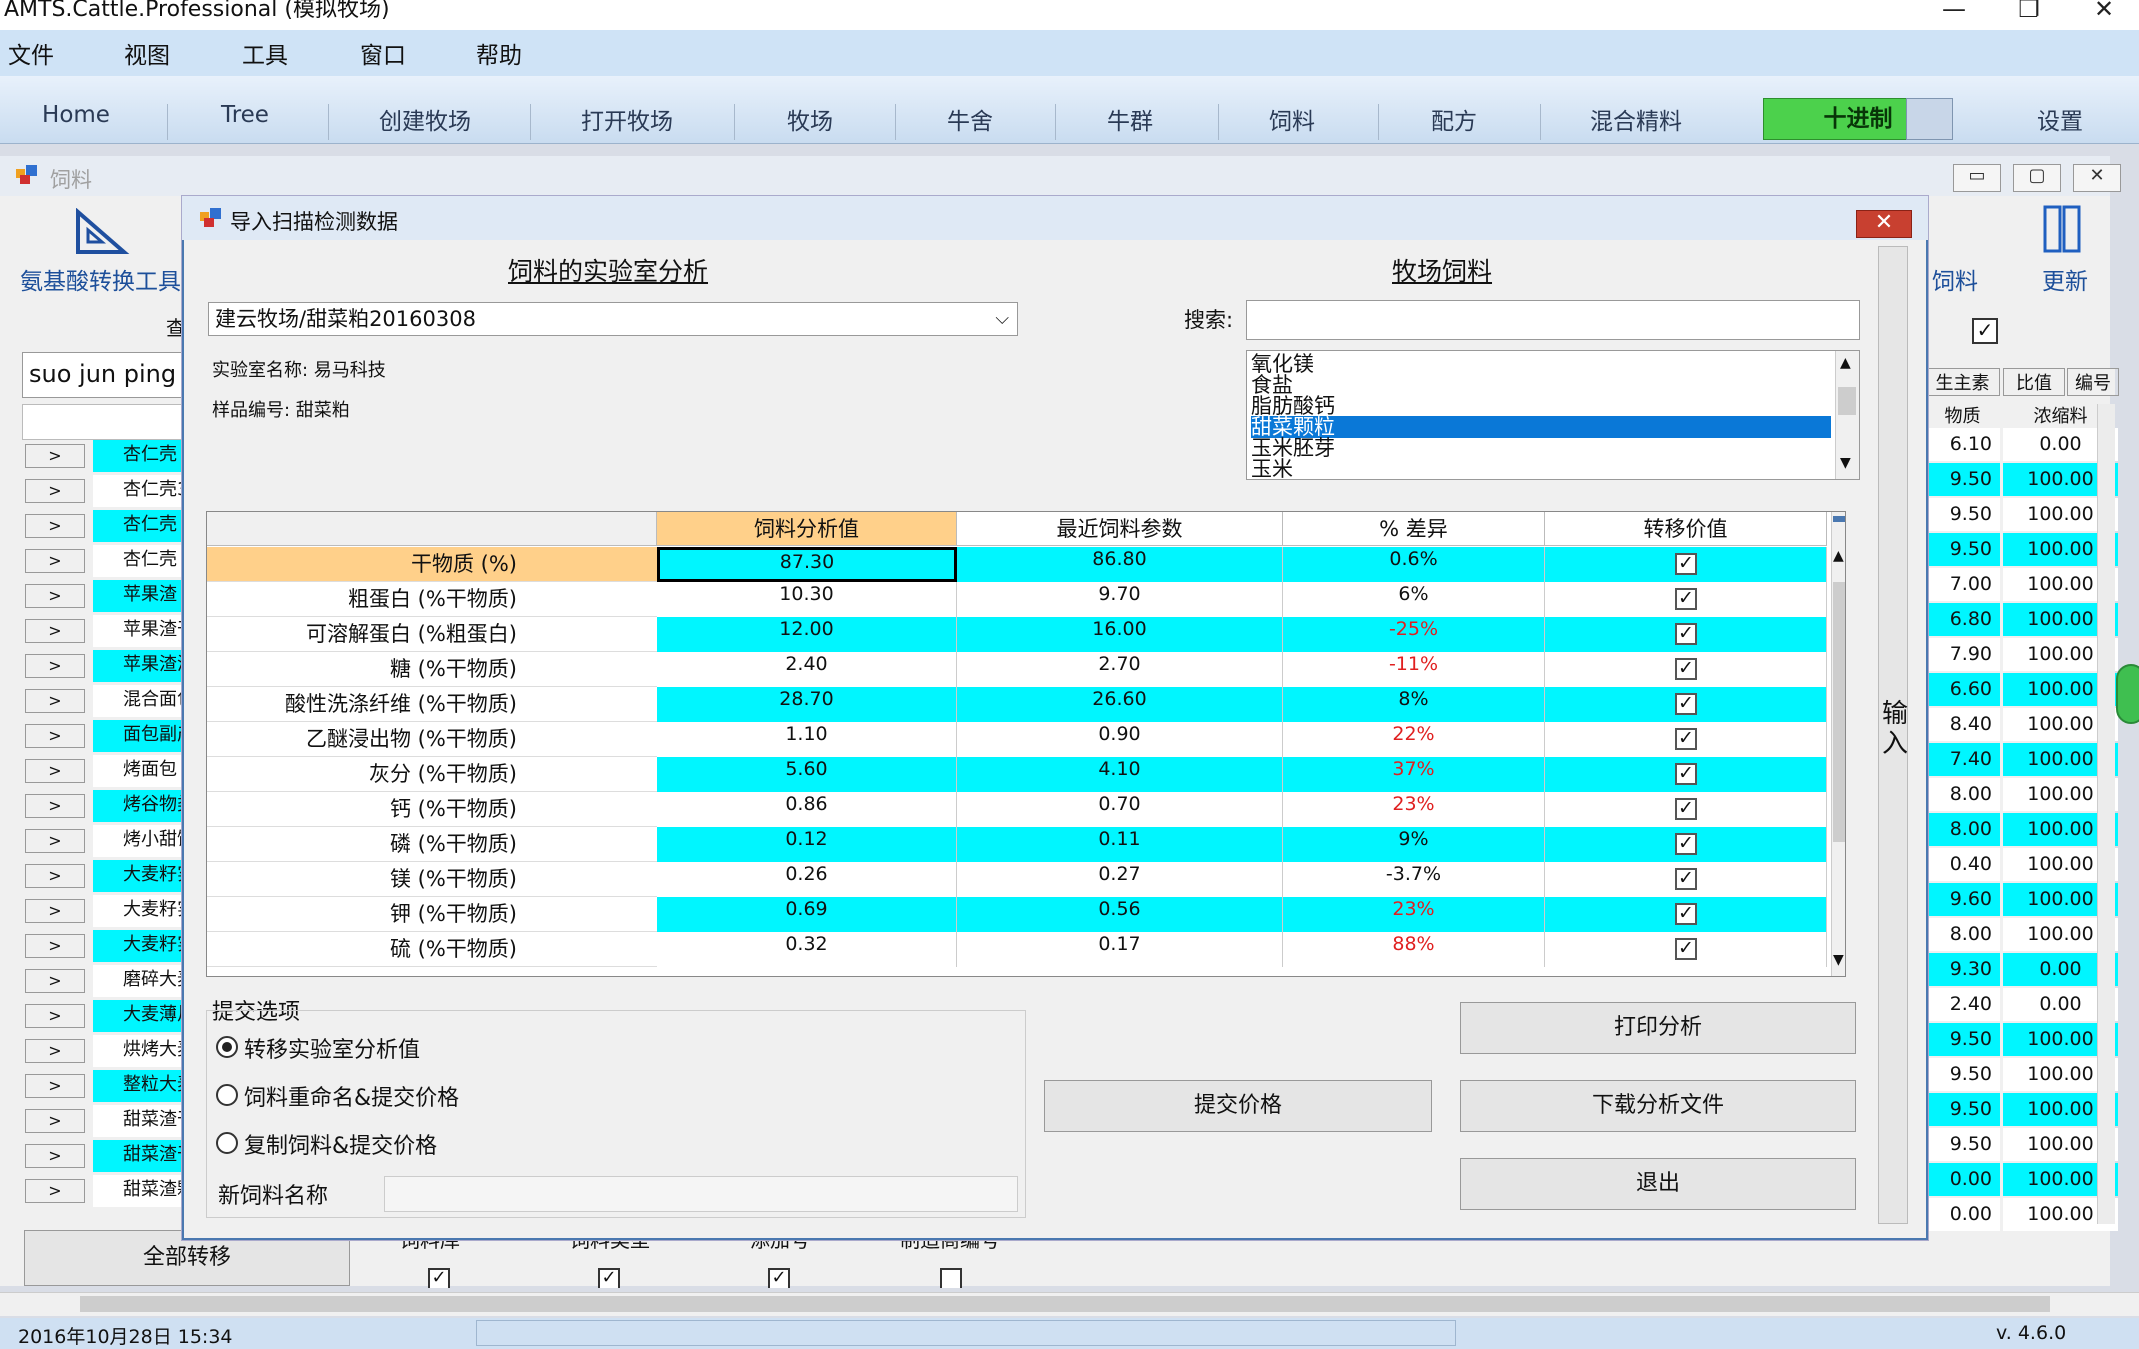 The height and width of the screenshot is (1349, 2139). What do you see at coordinates (340, 1144) in the screenshot?
I see `option-copy-submit: 复制饲料&提交价格` at bounding box center [340, 1144].